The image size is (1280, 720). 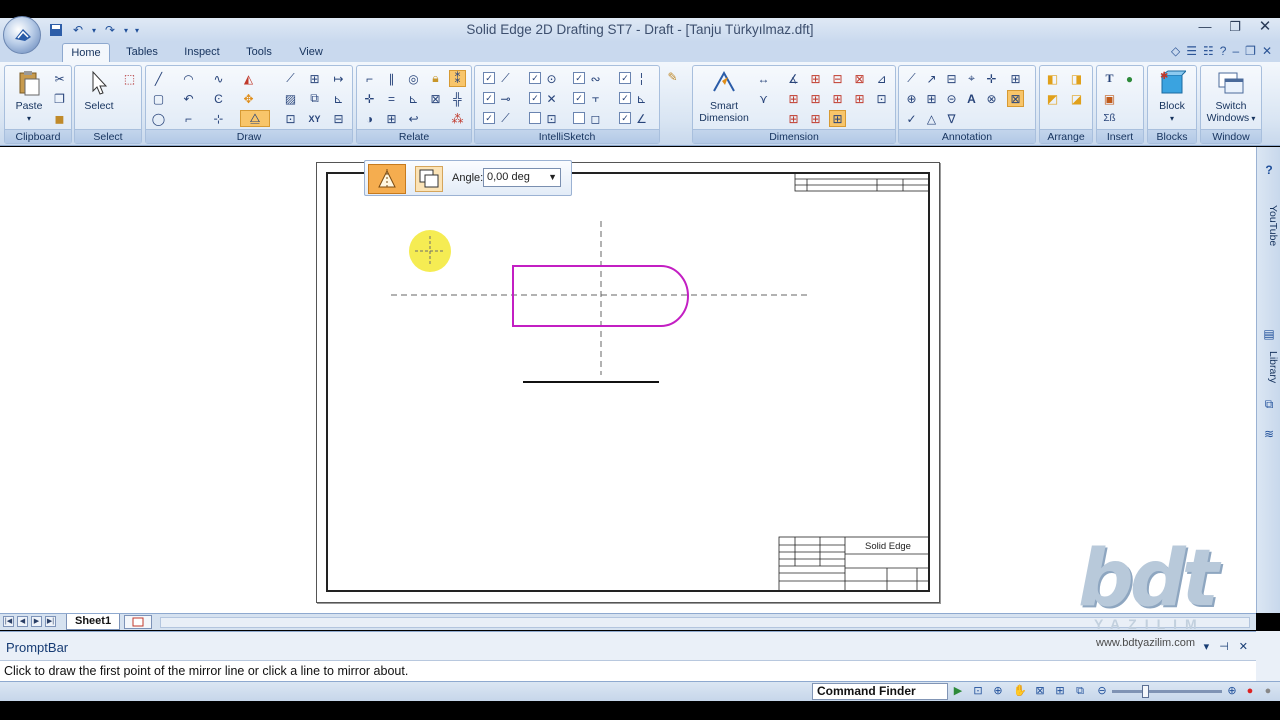 I want to click on select-button: Select, so click(x=99, y=97).